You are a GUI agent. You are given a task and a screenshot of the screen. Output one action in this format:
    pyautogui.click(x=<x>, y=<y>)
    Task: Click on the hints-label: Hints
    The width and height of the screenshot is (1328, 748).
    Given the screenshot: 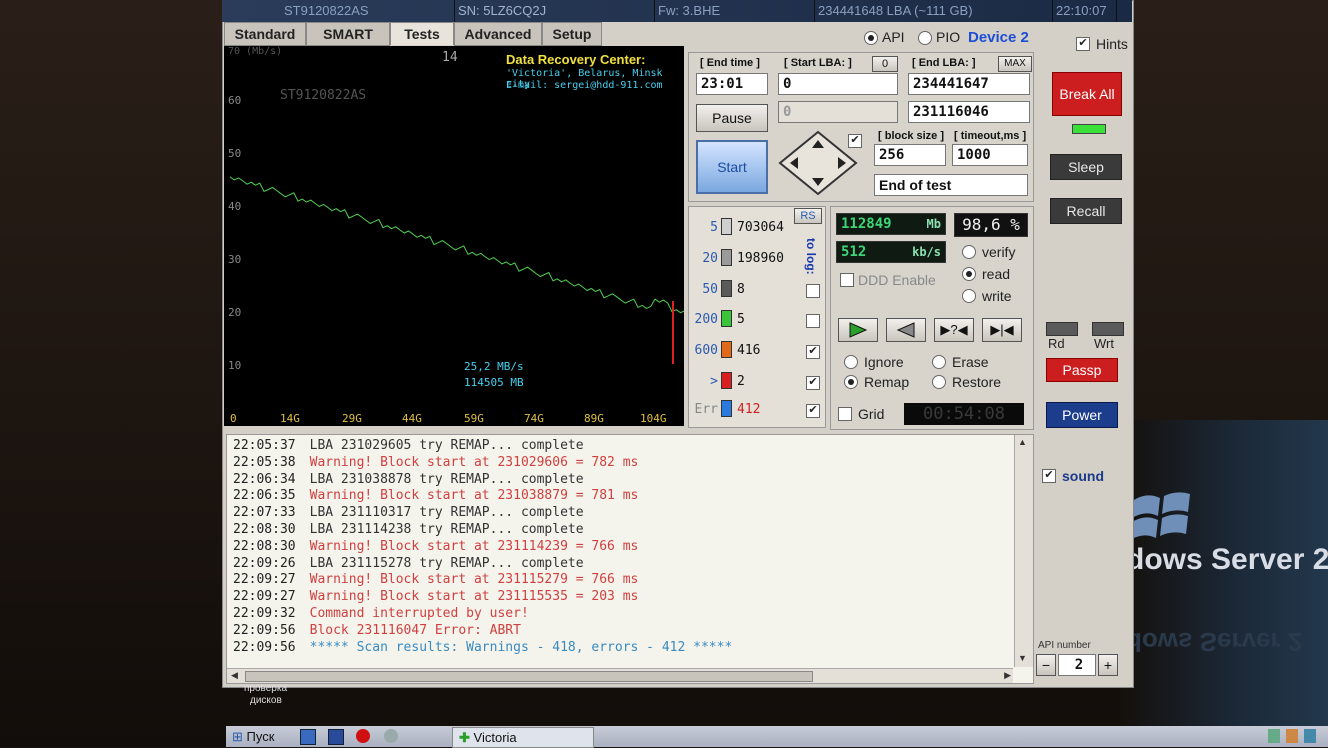 What is the action you would take?
    pyautogui.click(x=1112, y=44)
    